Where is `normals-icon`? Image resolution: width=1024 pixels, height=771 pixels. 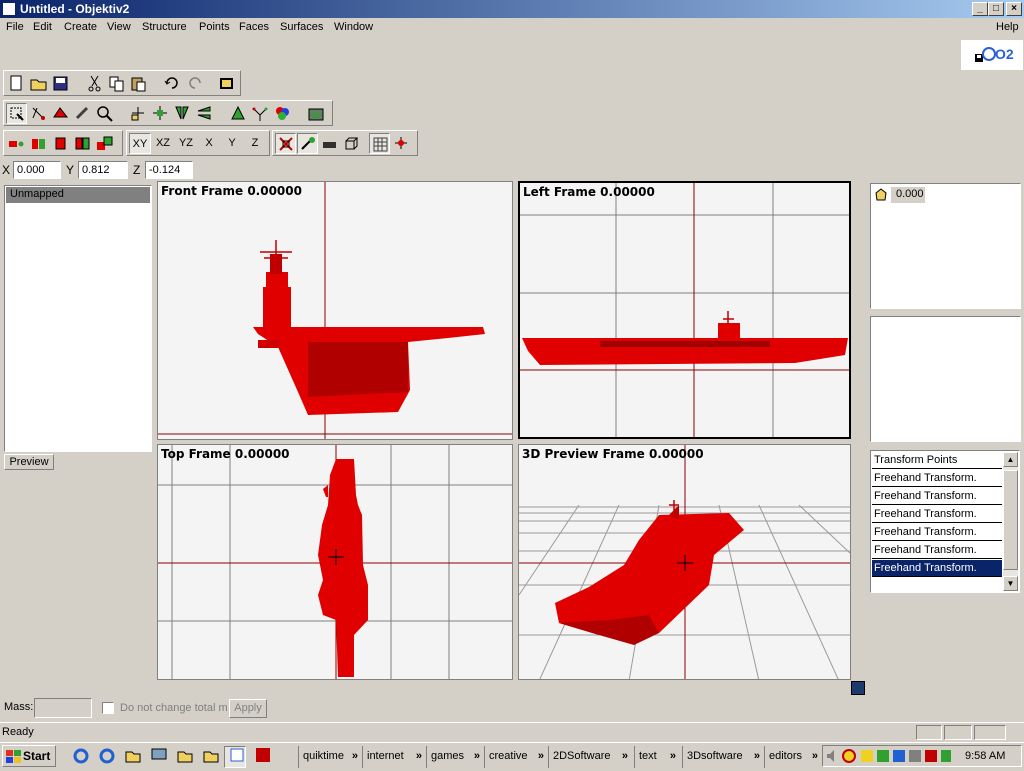 normals-icon is located at coordinates (260, 113).